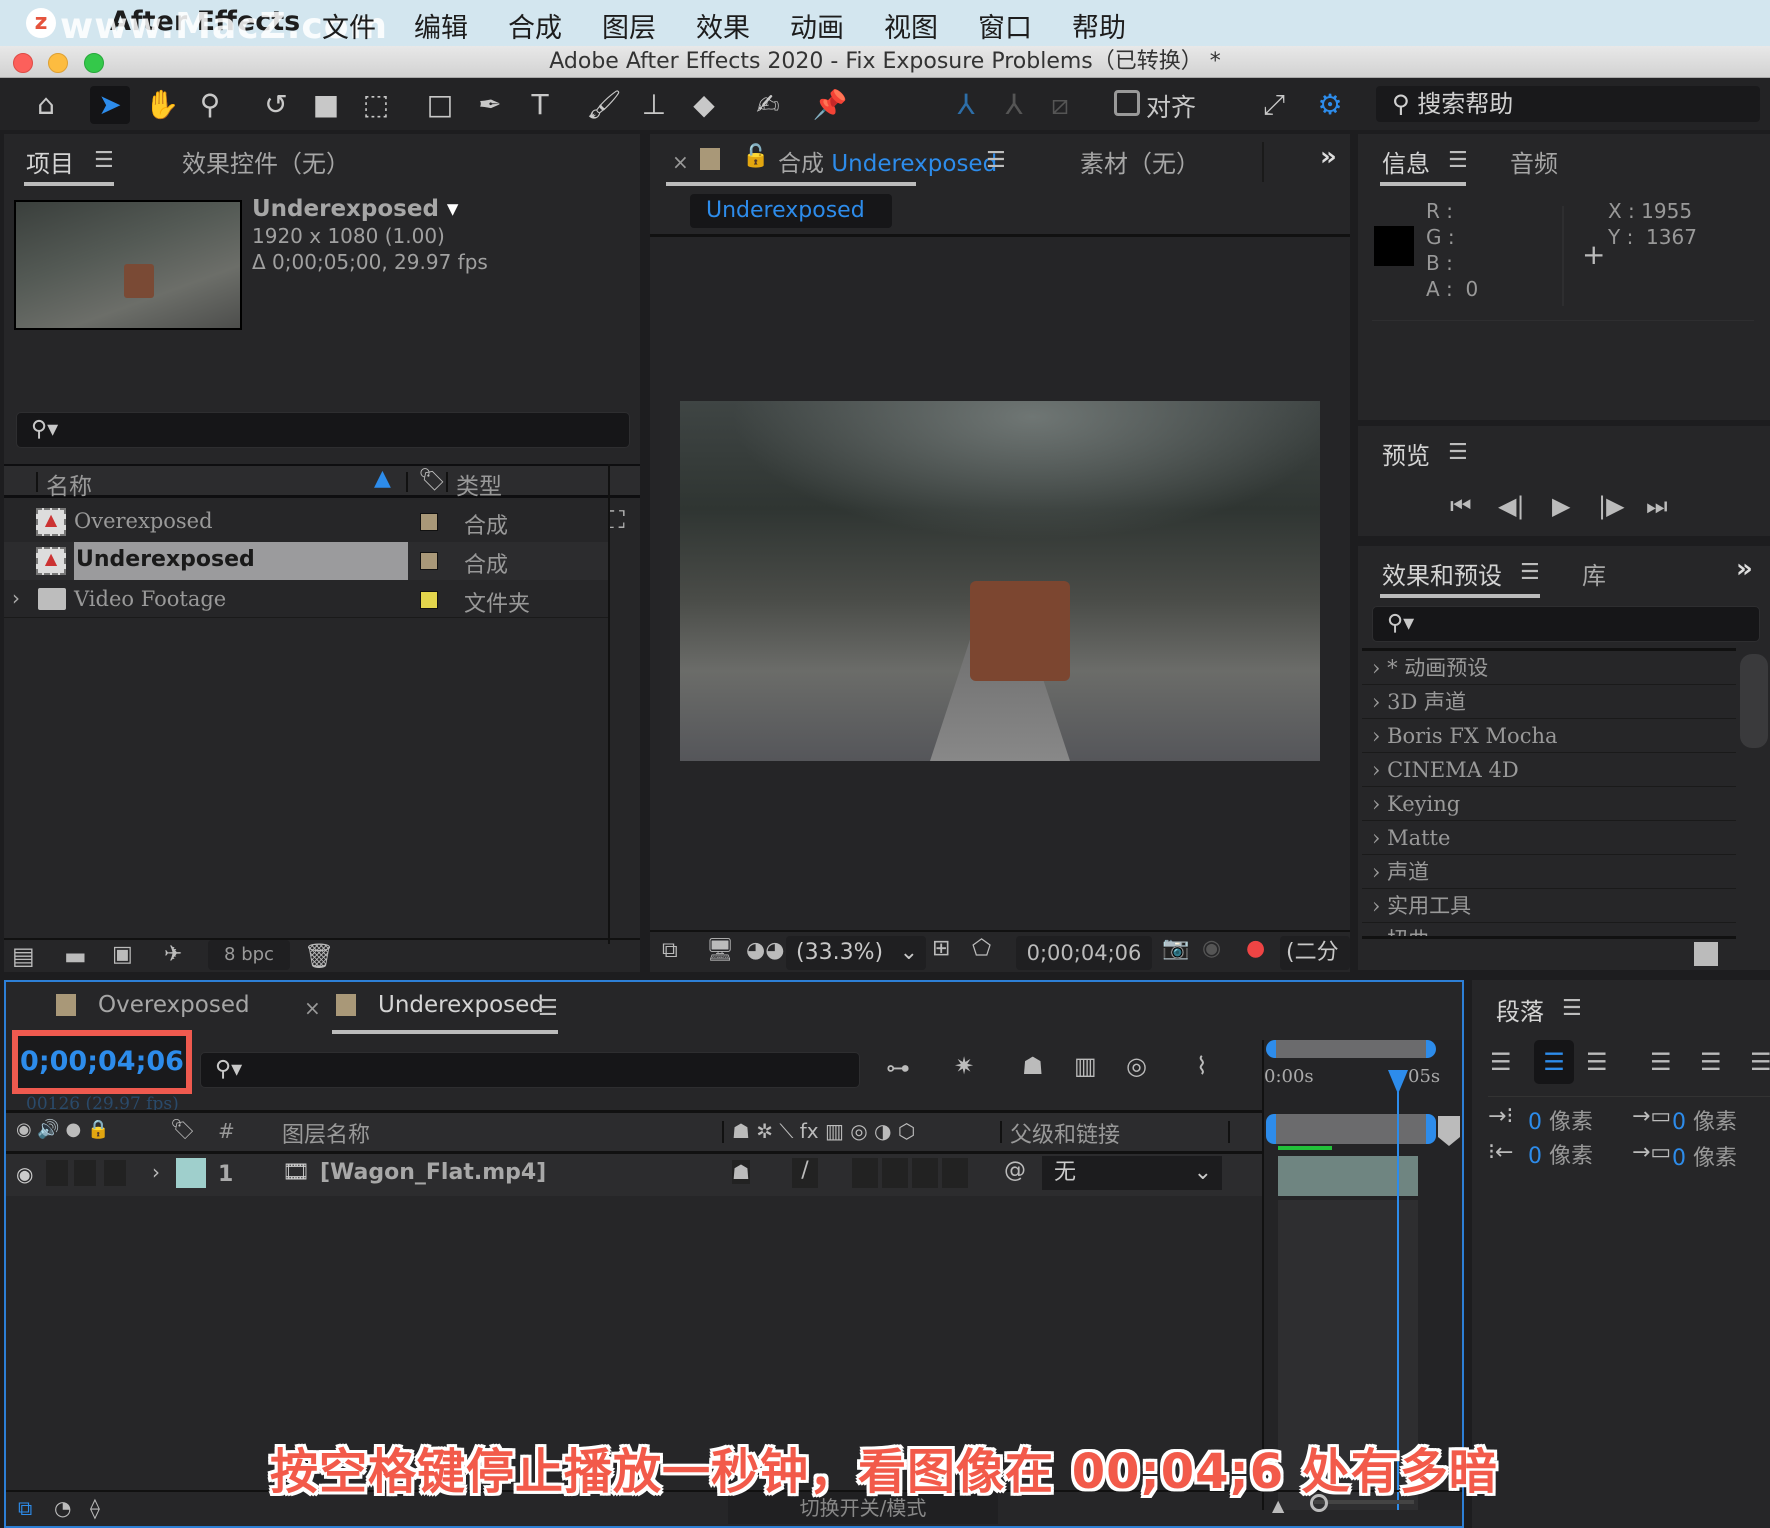 The height and width of the screenshot is (1528, 1770). Describe the element at coordinates (1175, 948) in the screenshot. I see `snapshot-icon: 📷` at that location.